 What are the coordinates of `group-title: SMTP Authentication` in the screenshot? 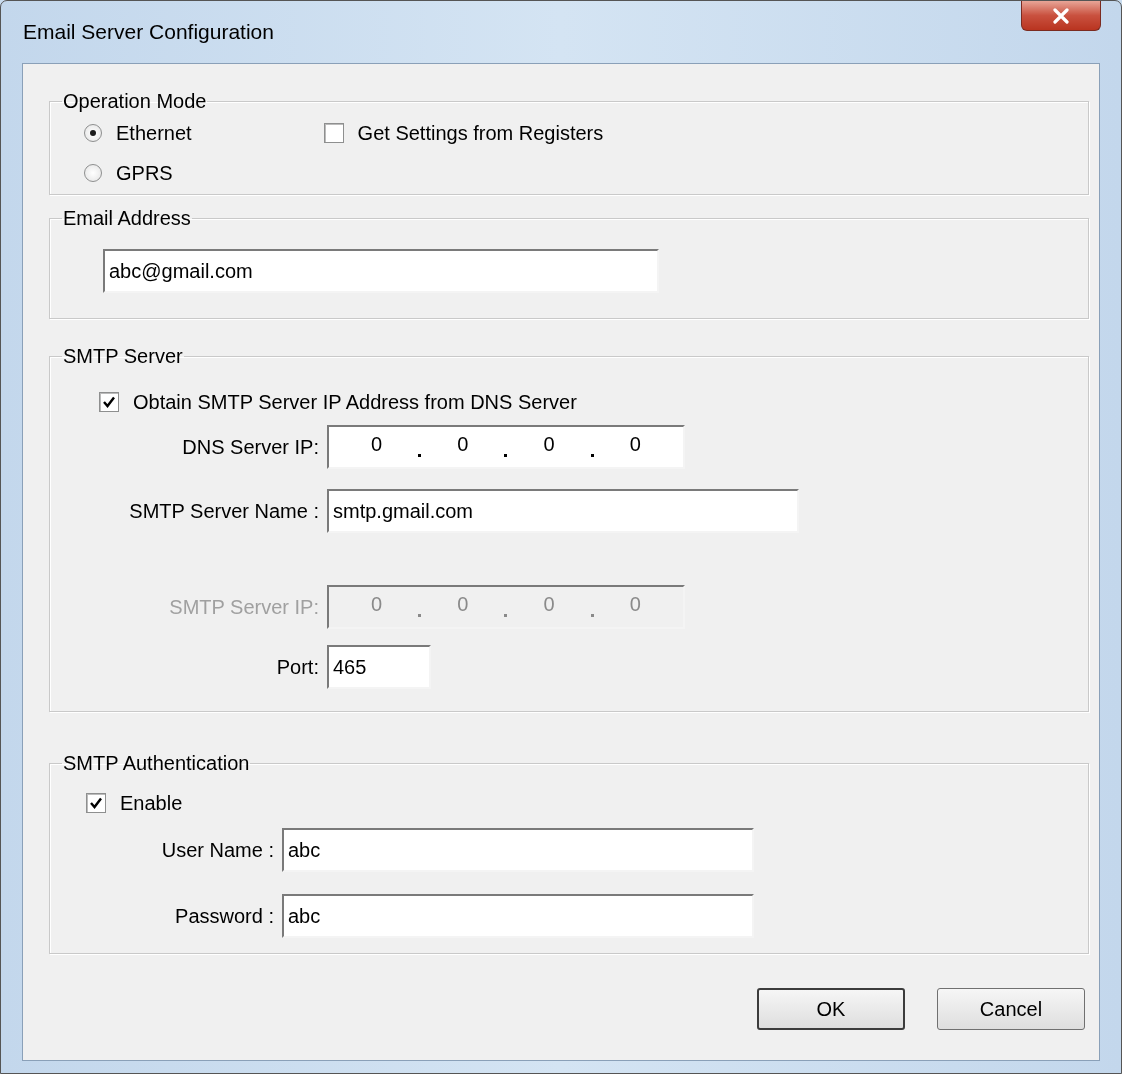 It's located at (156, 763).